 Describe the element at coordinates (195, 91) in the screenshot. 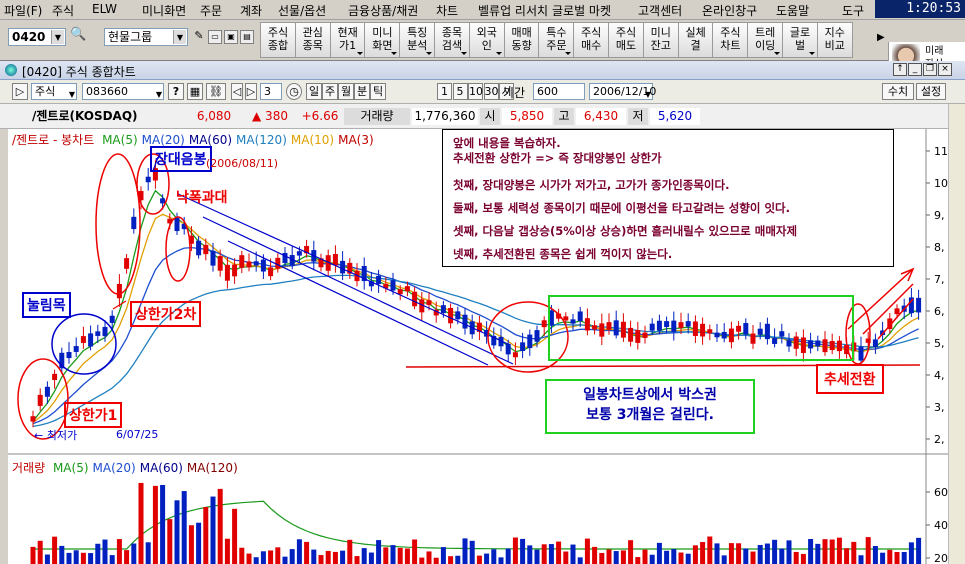

I see `grid-icon: ▦` at that location.